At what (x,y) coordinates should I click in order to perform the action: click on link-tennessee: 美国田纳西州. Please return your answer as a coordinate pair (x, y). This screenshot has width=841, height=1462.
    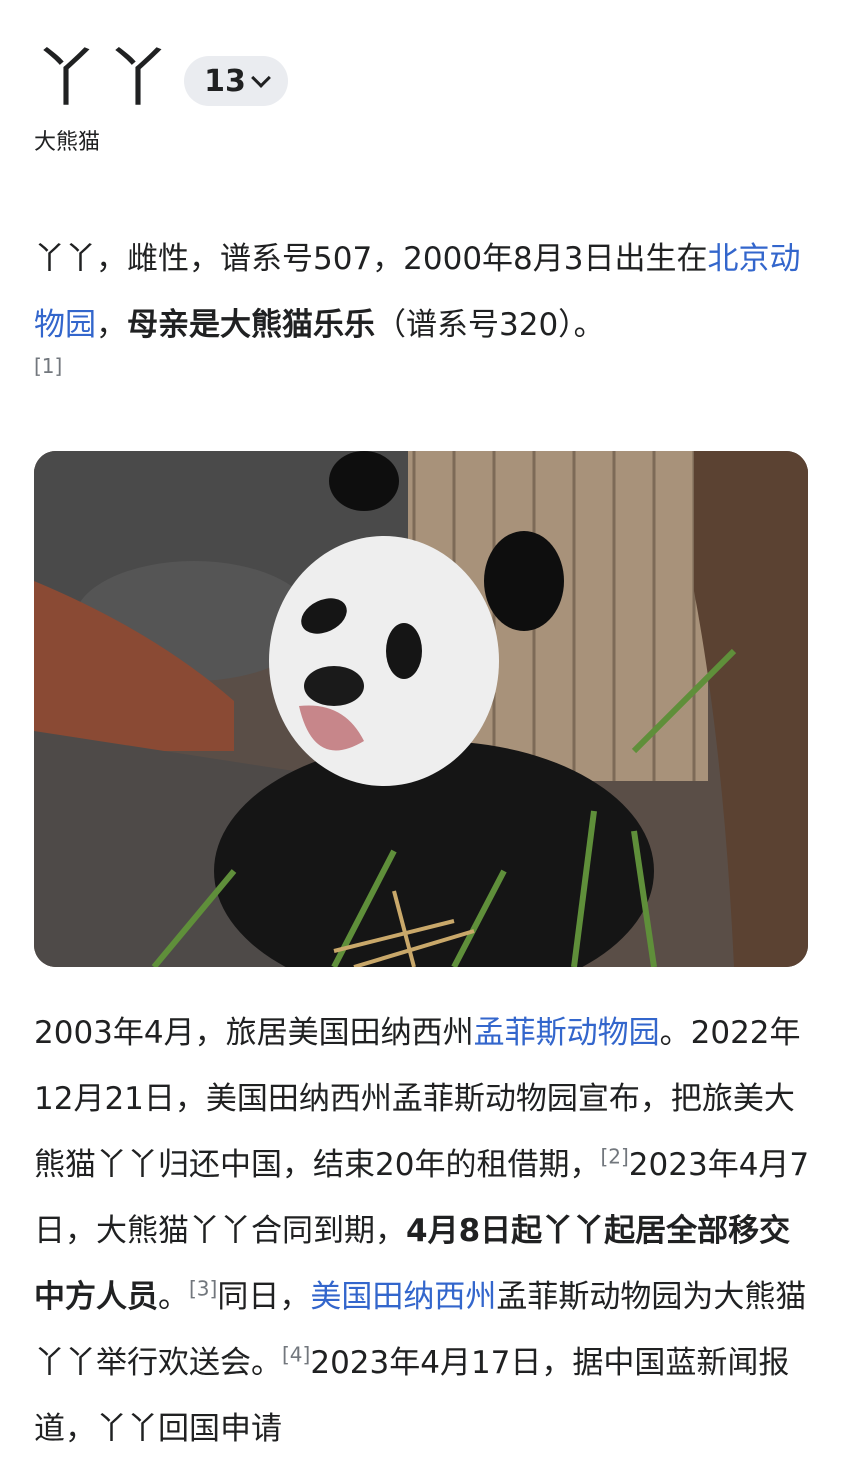
    Looking at the image, I should click on (403, 1297).